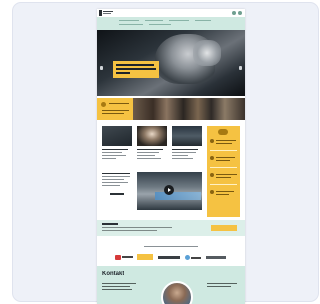 The width and height of the screenshot is (320, 304). I want to click on nav-bar, so click(171, 23).